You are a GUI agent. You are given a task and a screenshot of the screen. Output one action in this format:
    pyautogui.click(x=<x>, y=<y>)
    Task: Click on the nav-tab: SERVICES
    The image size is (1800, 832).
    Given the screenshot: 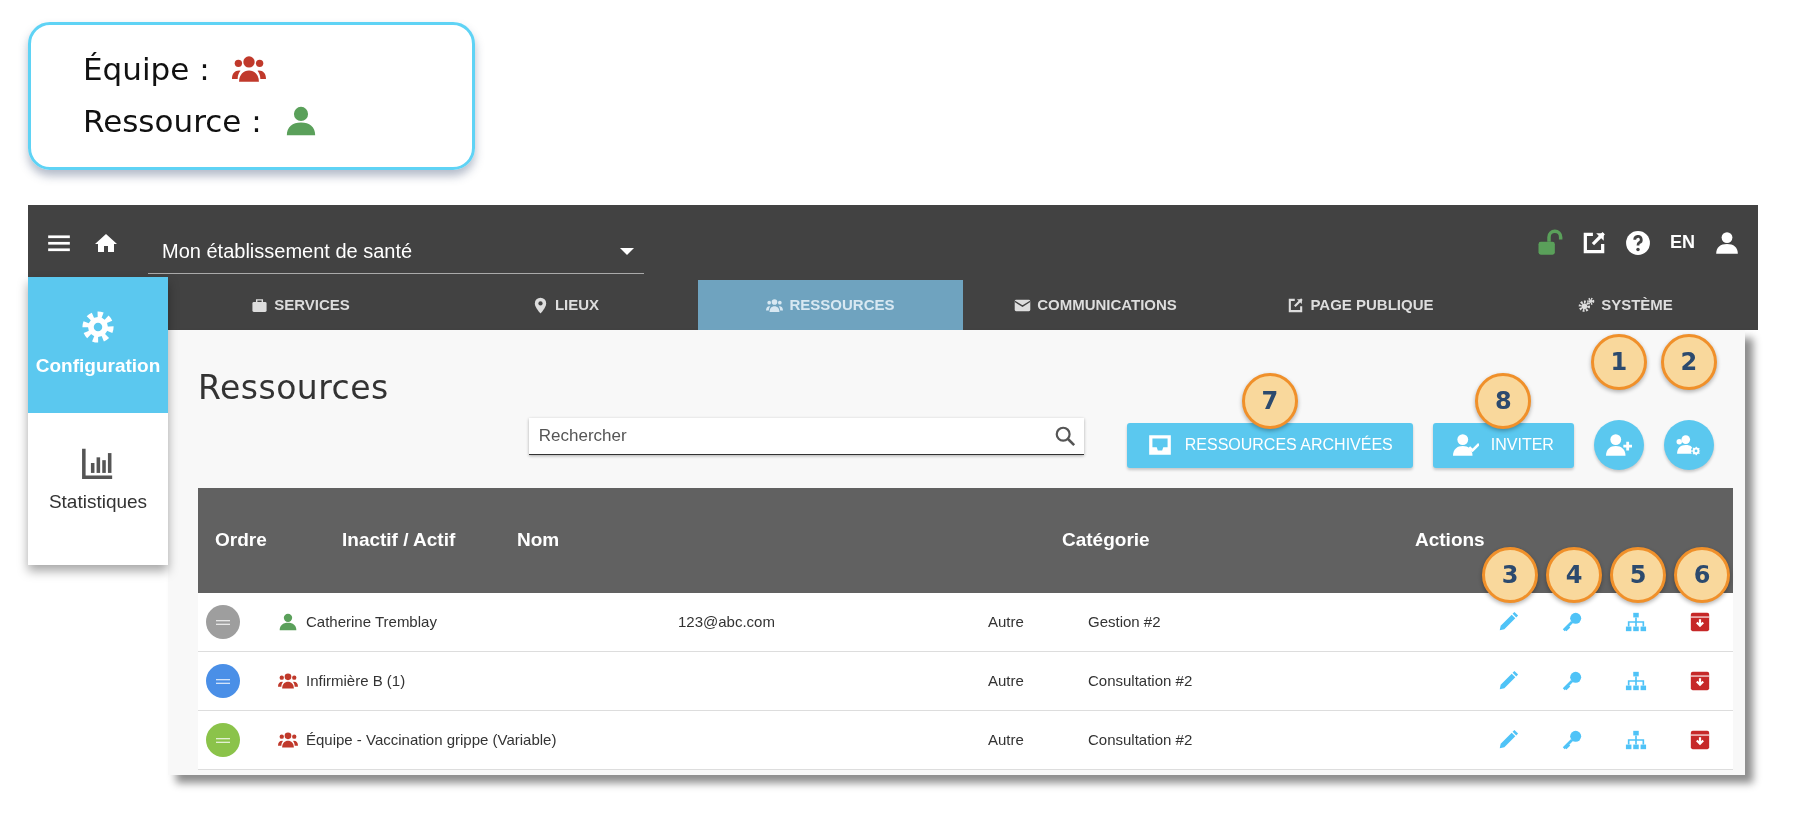 What is the action you would take?
    pyautogui.click(x=300, y=305)
    